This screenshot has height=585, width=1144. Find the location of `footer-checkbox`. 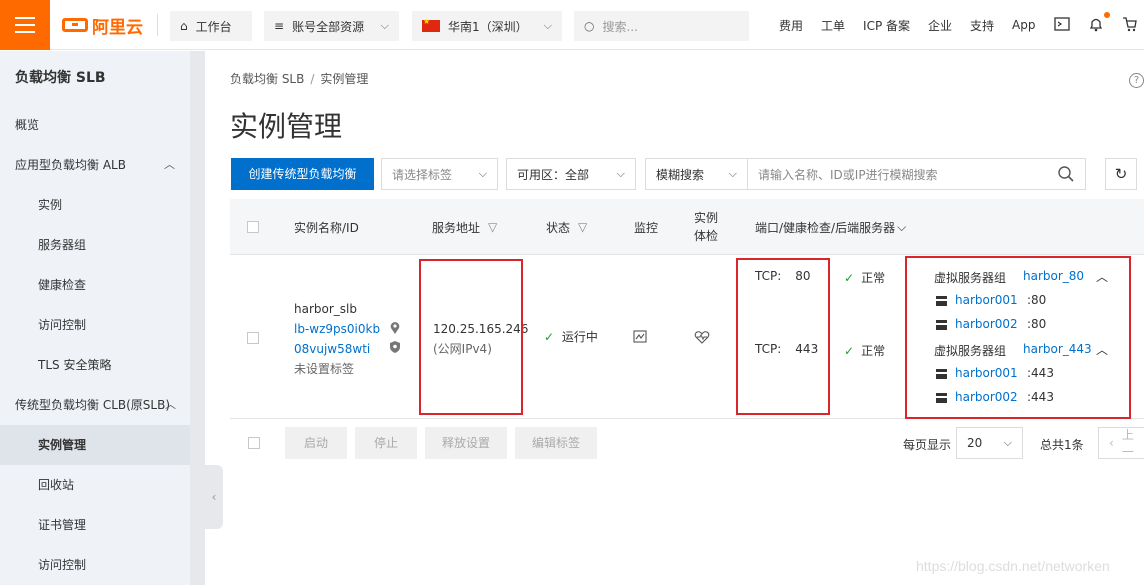

footer-checkbox is located at coordinates (254, 443).